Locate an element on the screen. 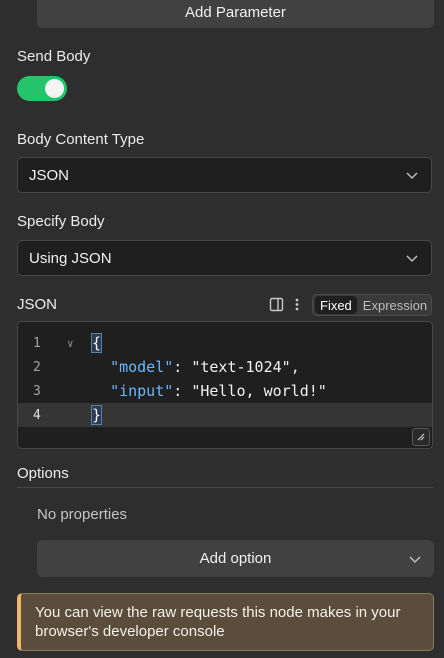  mode-expression-tab: Expression is located at coordinates (392, 305).